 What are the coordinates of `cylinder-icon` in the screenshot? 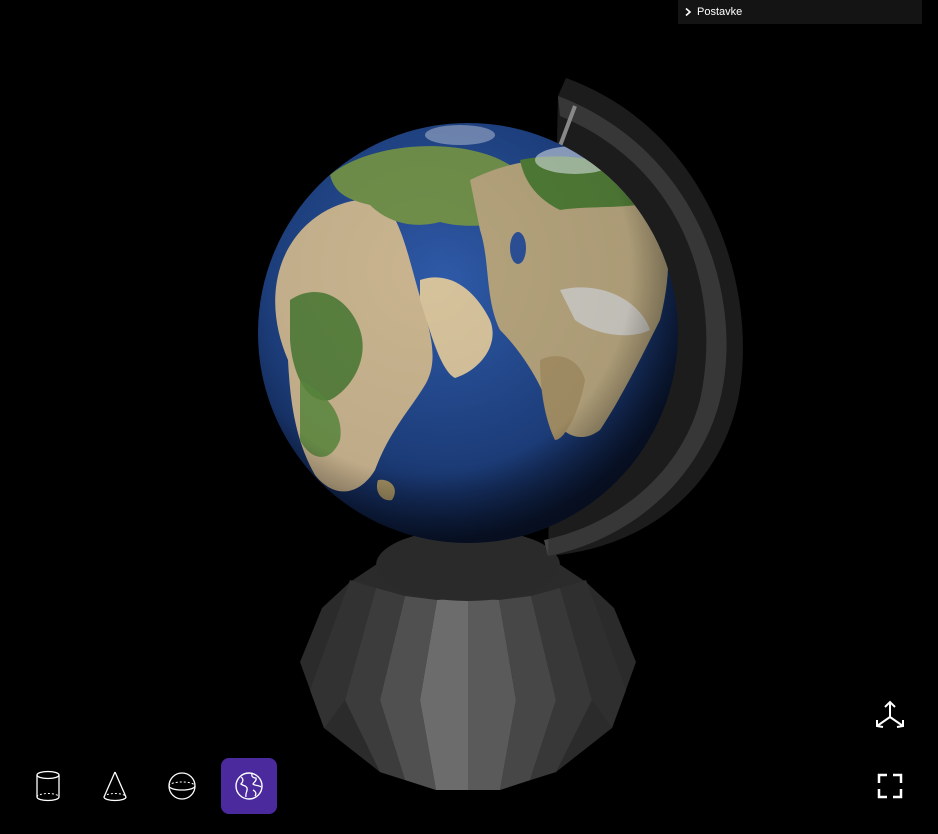 It's located at (48, 786).